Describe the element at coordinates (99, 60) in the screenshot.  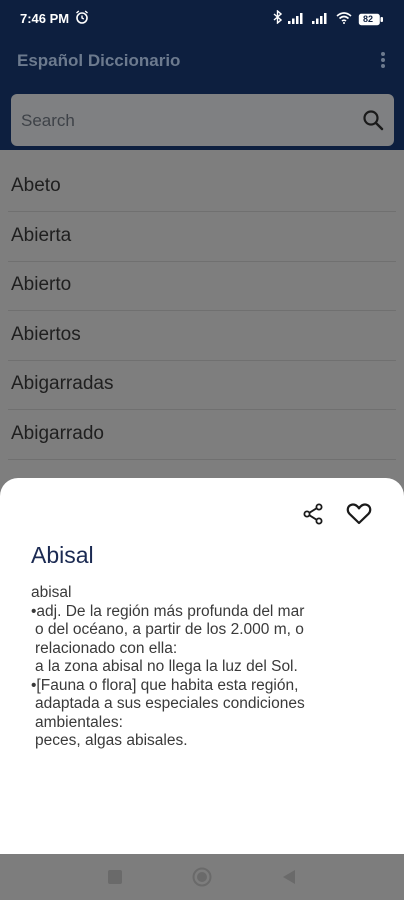
I see `app-title: Español Diccionario` at that location.